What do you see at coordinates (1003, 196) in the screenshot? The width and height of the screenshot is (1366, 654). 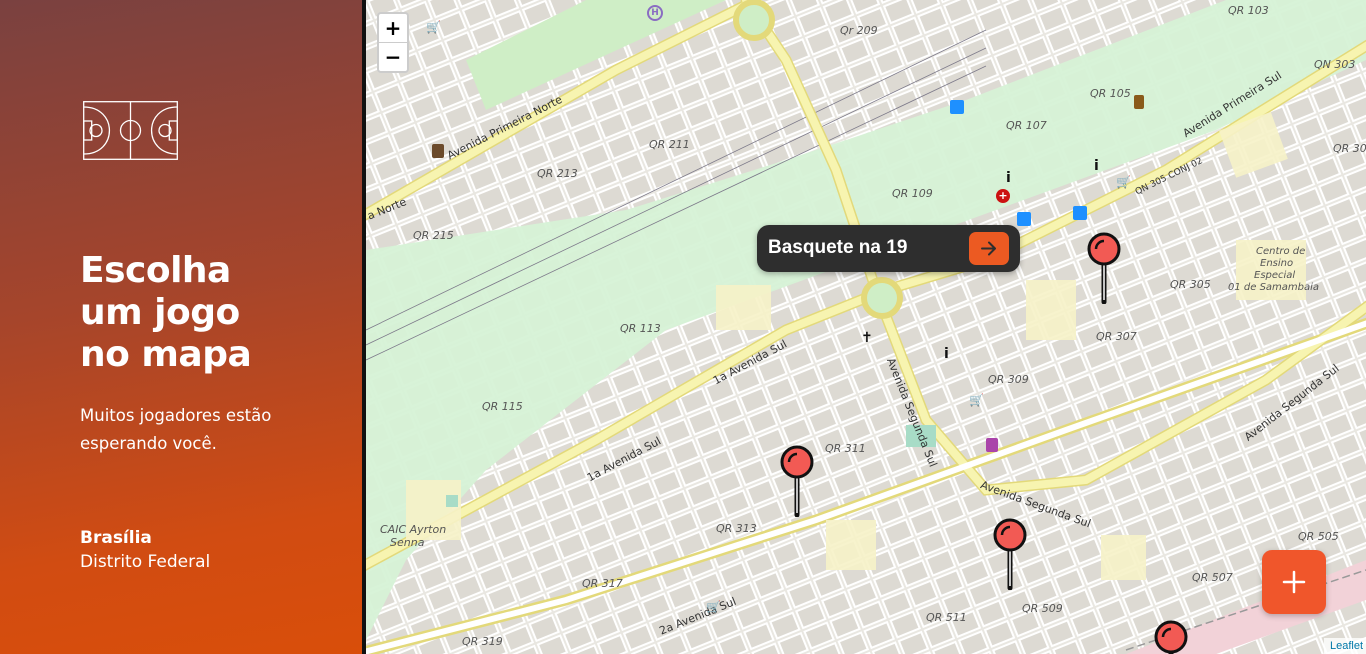 I see `hospital-icon: +` at bounding box center [1003, 196].